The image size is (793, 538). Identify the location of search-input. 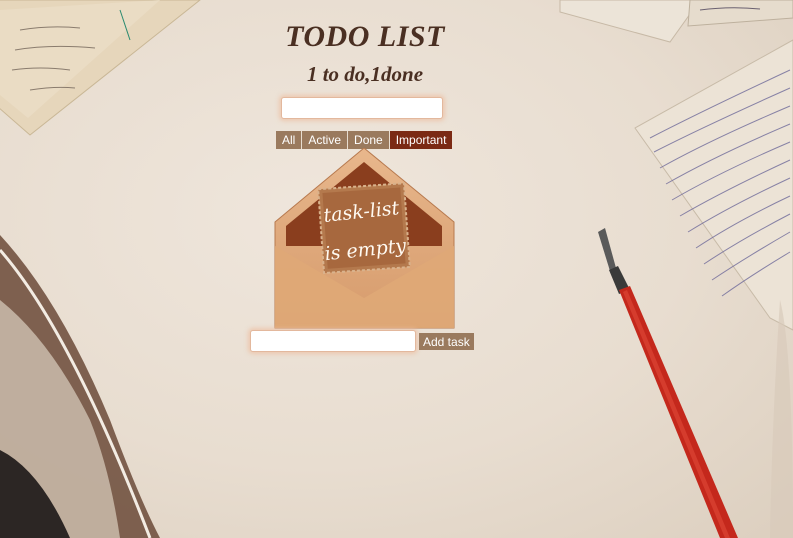
(362, 108).